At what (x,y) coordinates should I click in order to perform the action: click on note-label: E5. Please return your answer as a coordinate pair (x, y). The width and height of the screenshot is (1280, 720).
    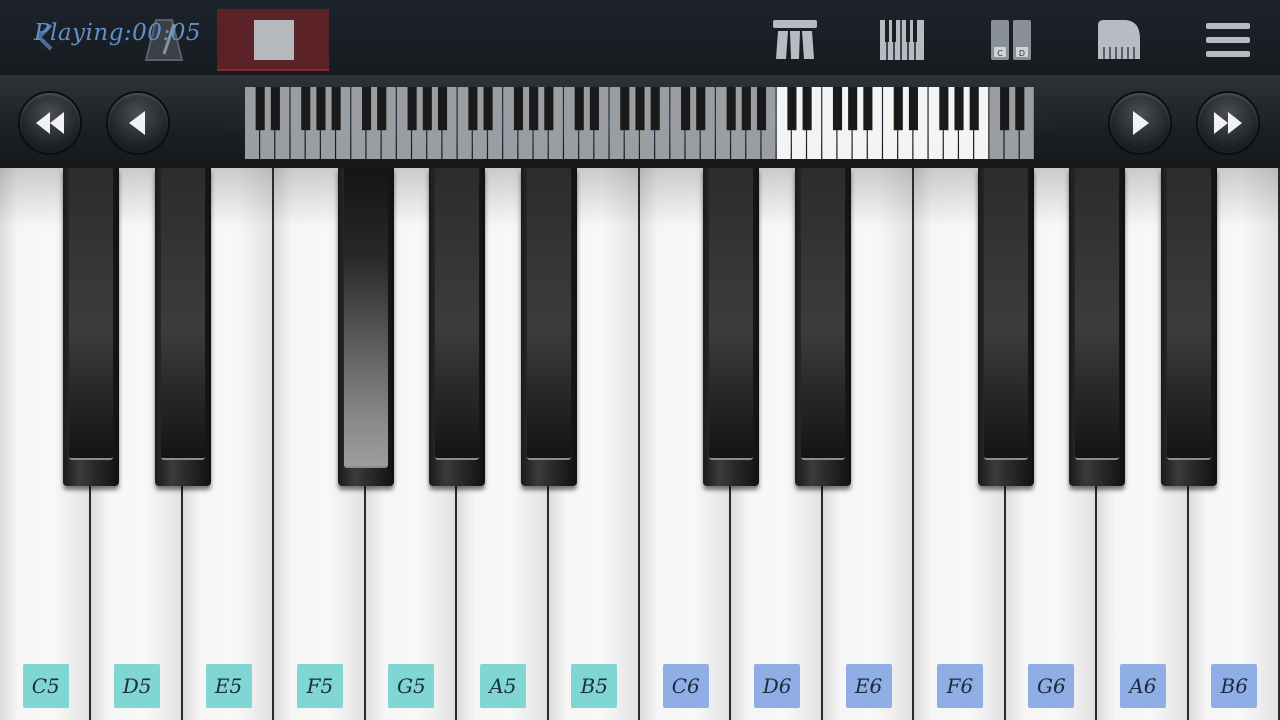
    Looking at the image, I should click on (228, 686).